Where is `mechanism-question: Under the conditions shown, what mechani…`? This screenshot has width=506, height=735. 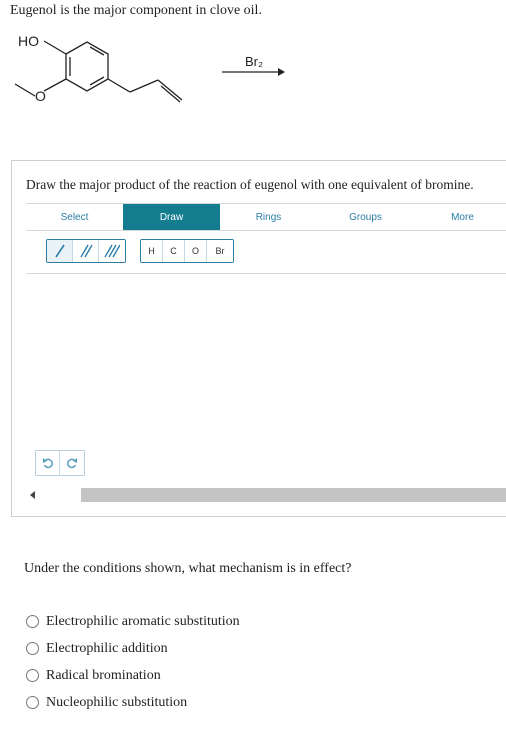 mechanism-question: Under the conditions shown, what mechani… is located at coordinates (188, 568).